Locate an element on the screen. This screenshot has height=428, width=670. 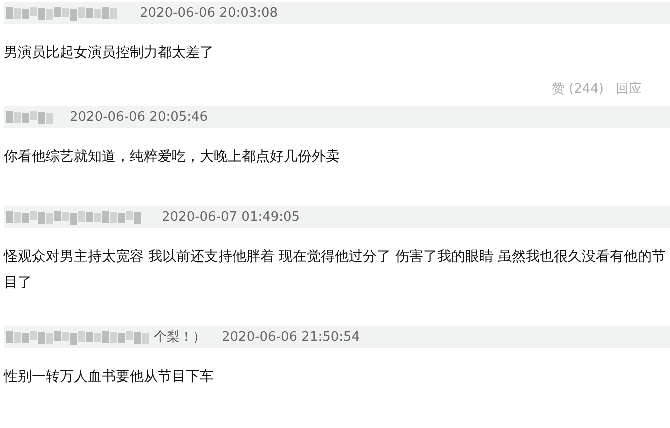
comment-text: 性别一转万人血书要他从节目下车 is located at coordinates (108, 377).